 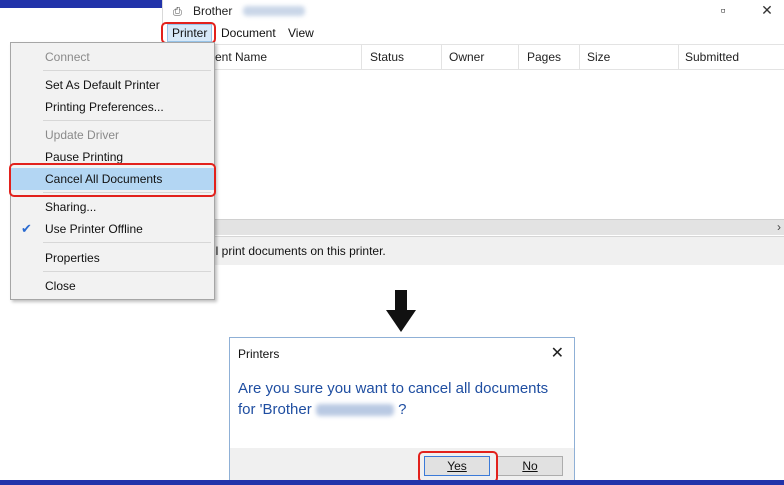 What do you see at coordinates (241, 57) in the screenshot?
I see `col-document-name: ent Name` at bounding box center [241, 57].